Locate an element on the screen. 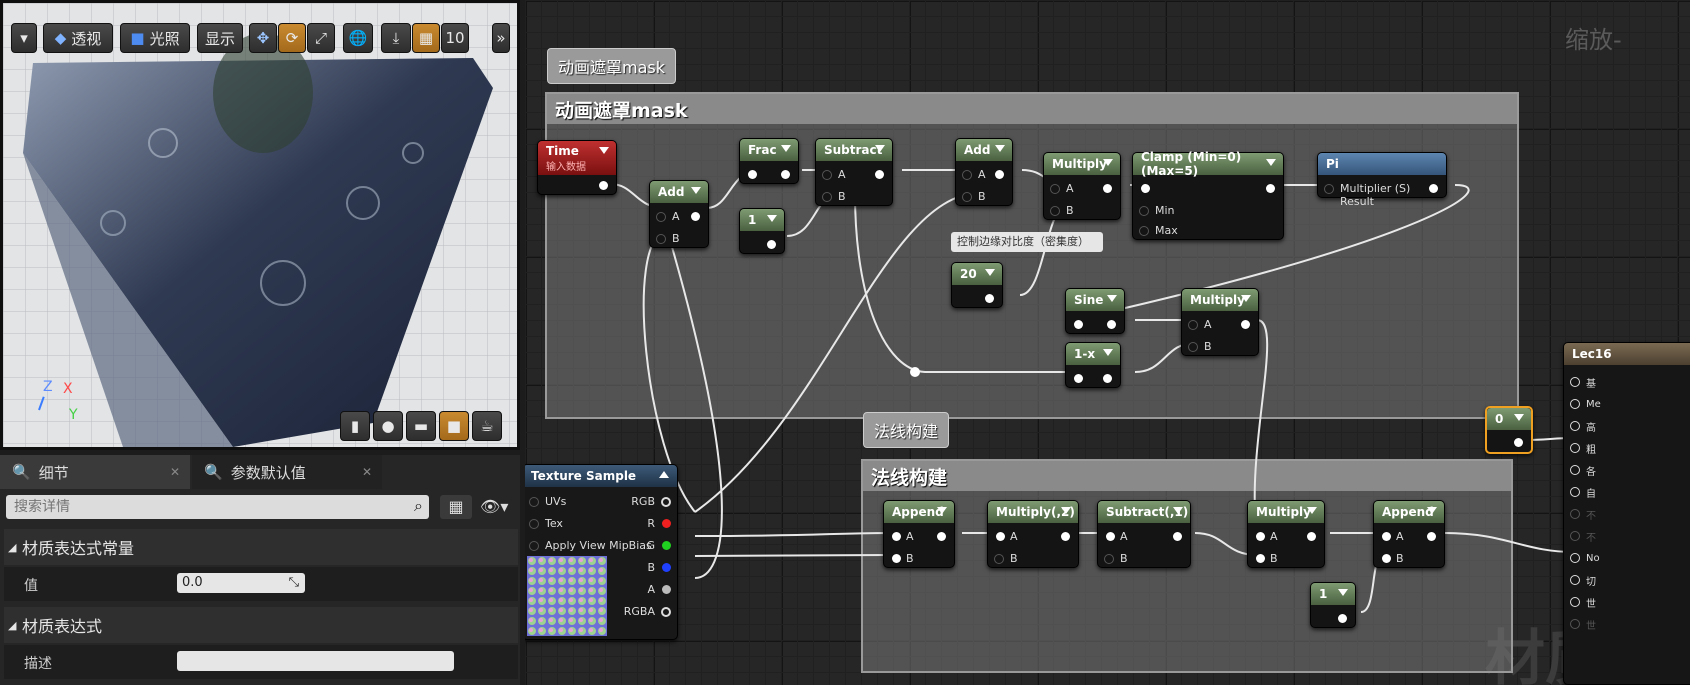 The height and width of the screenshot is (685, 1690). node-sine: Sine is located at coordinates (1095, 311).